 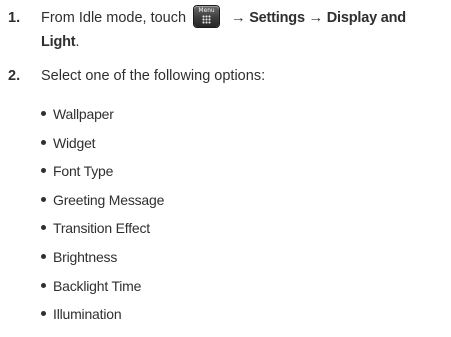 What do you see at coordinates (207, 16) in the screenshot?
I see `menu-grid-icon: Menu` at bounding box center [207, 16].